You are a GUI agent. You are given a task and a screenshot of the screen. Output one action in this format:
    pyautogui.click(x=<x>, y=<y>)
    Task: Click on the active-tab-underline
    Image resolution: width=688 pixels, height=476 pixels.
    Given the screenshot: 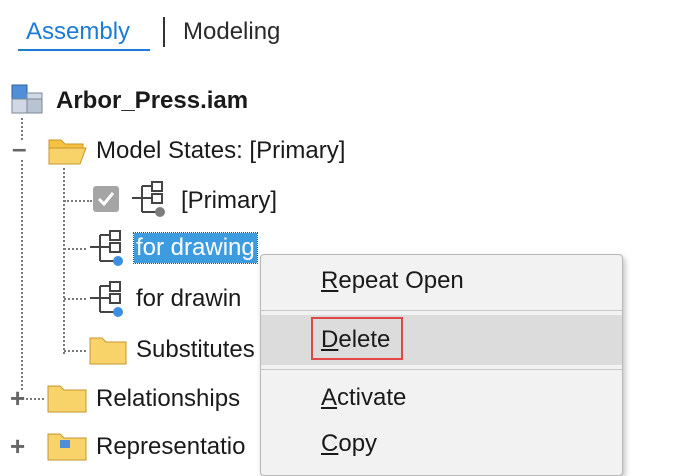 What is the action you would take?
    pyautogui.click(x=84, y=50)
    